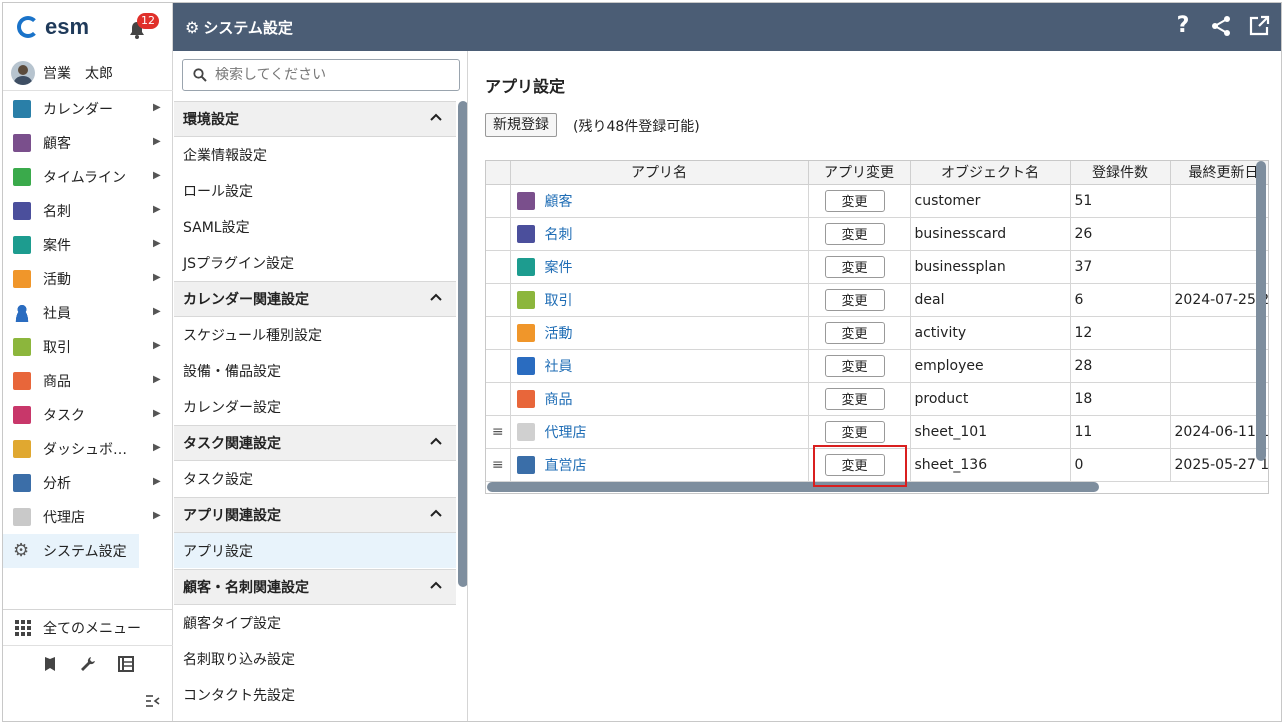  What do you see at coordinates (315, 263) in the screenshot?
I see `settings-item: JSプラグイン設定` at bounding box center [315, 263].